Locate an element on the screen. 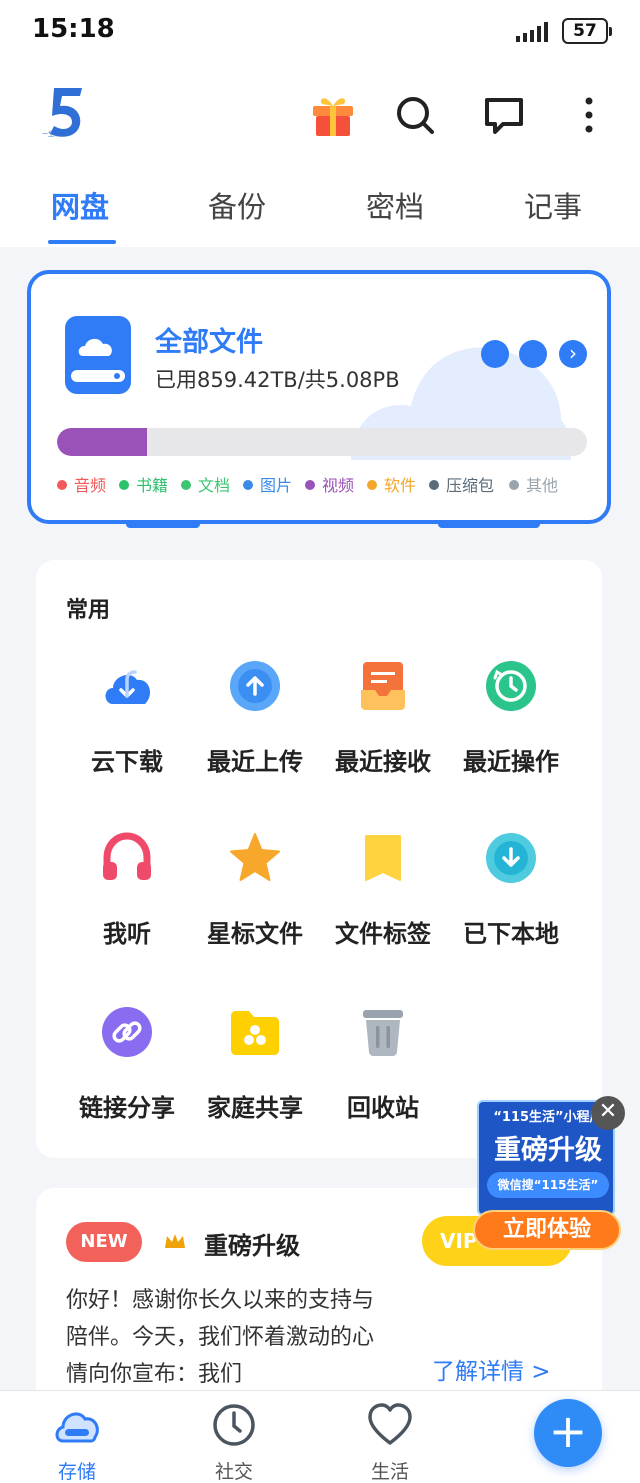  promo-line2: 重磅升级 is located at coordinates (548, 1150).